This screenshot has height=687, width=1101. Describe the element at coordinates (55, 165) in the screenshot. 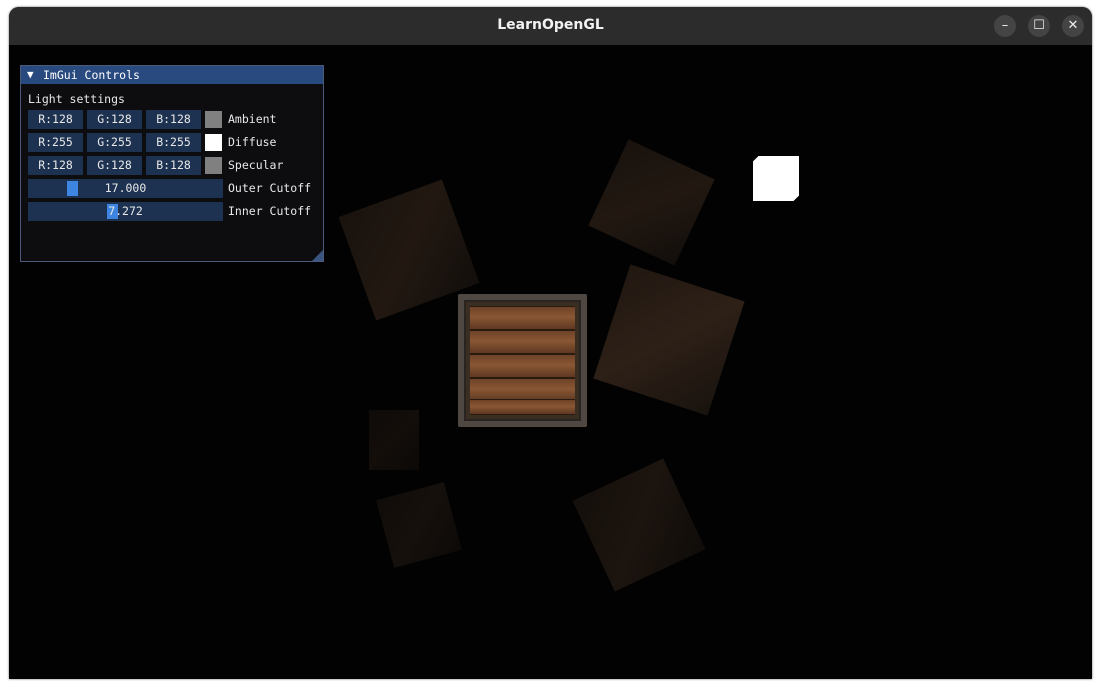

I see `specular-r-field: R:128` at that location.